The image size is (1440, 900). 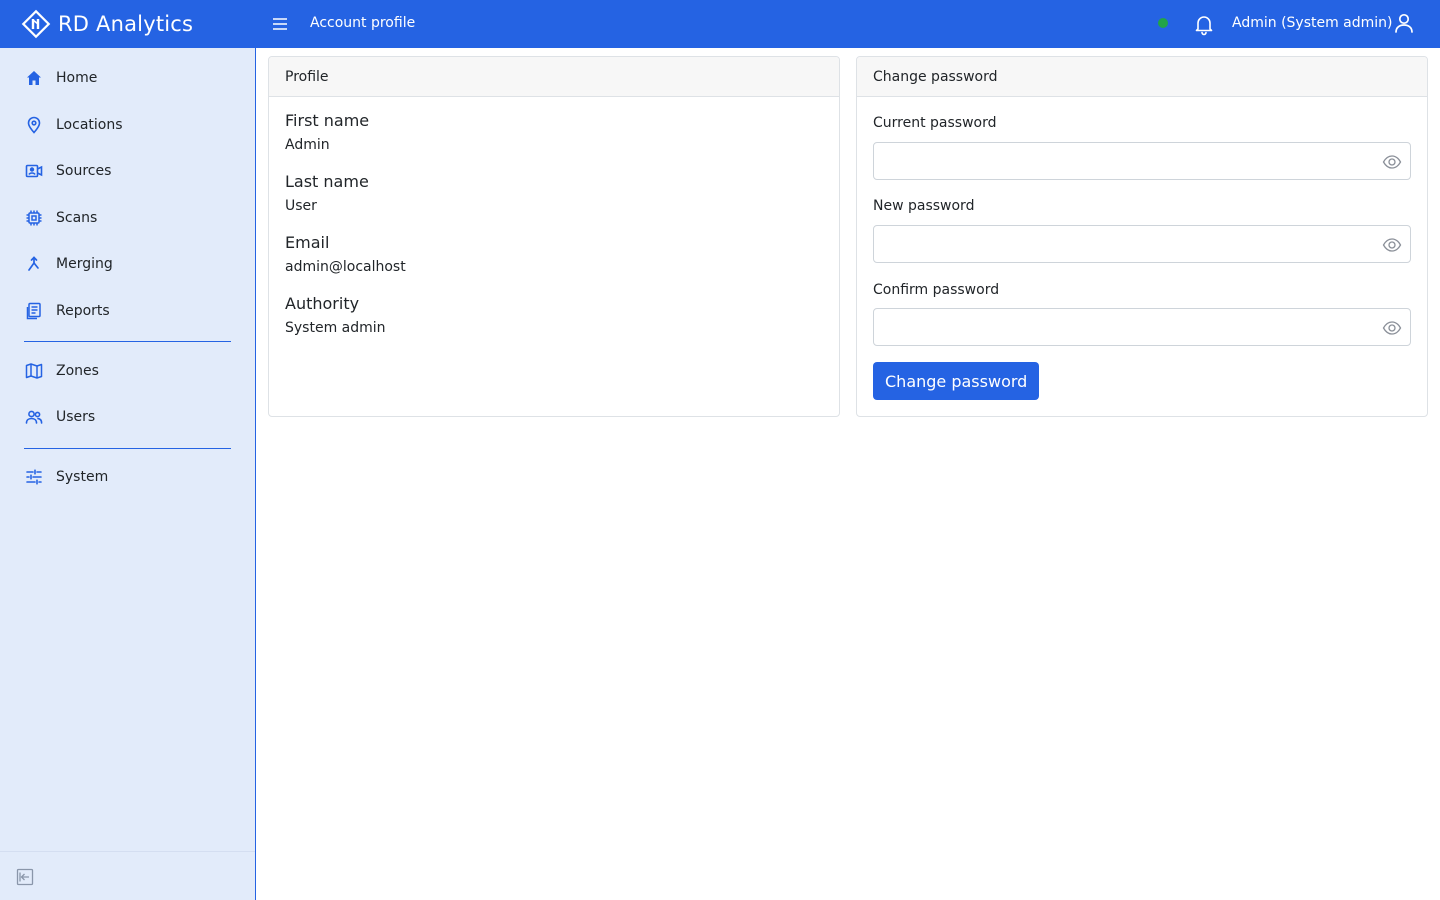 I want to click on users-icon, so click(x=34, y=417).